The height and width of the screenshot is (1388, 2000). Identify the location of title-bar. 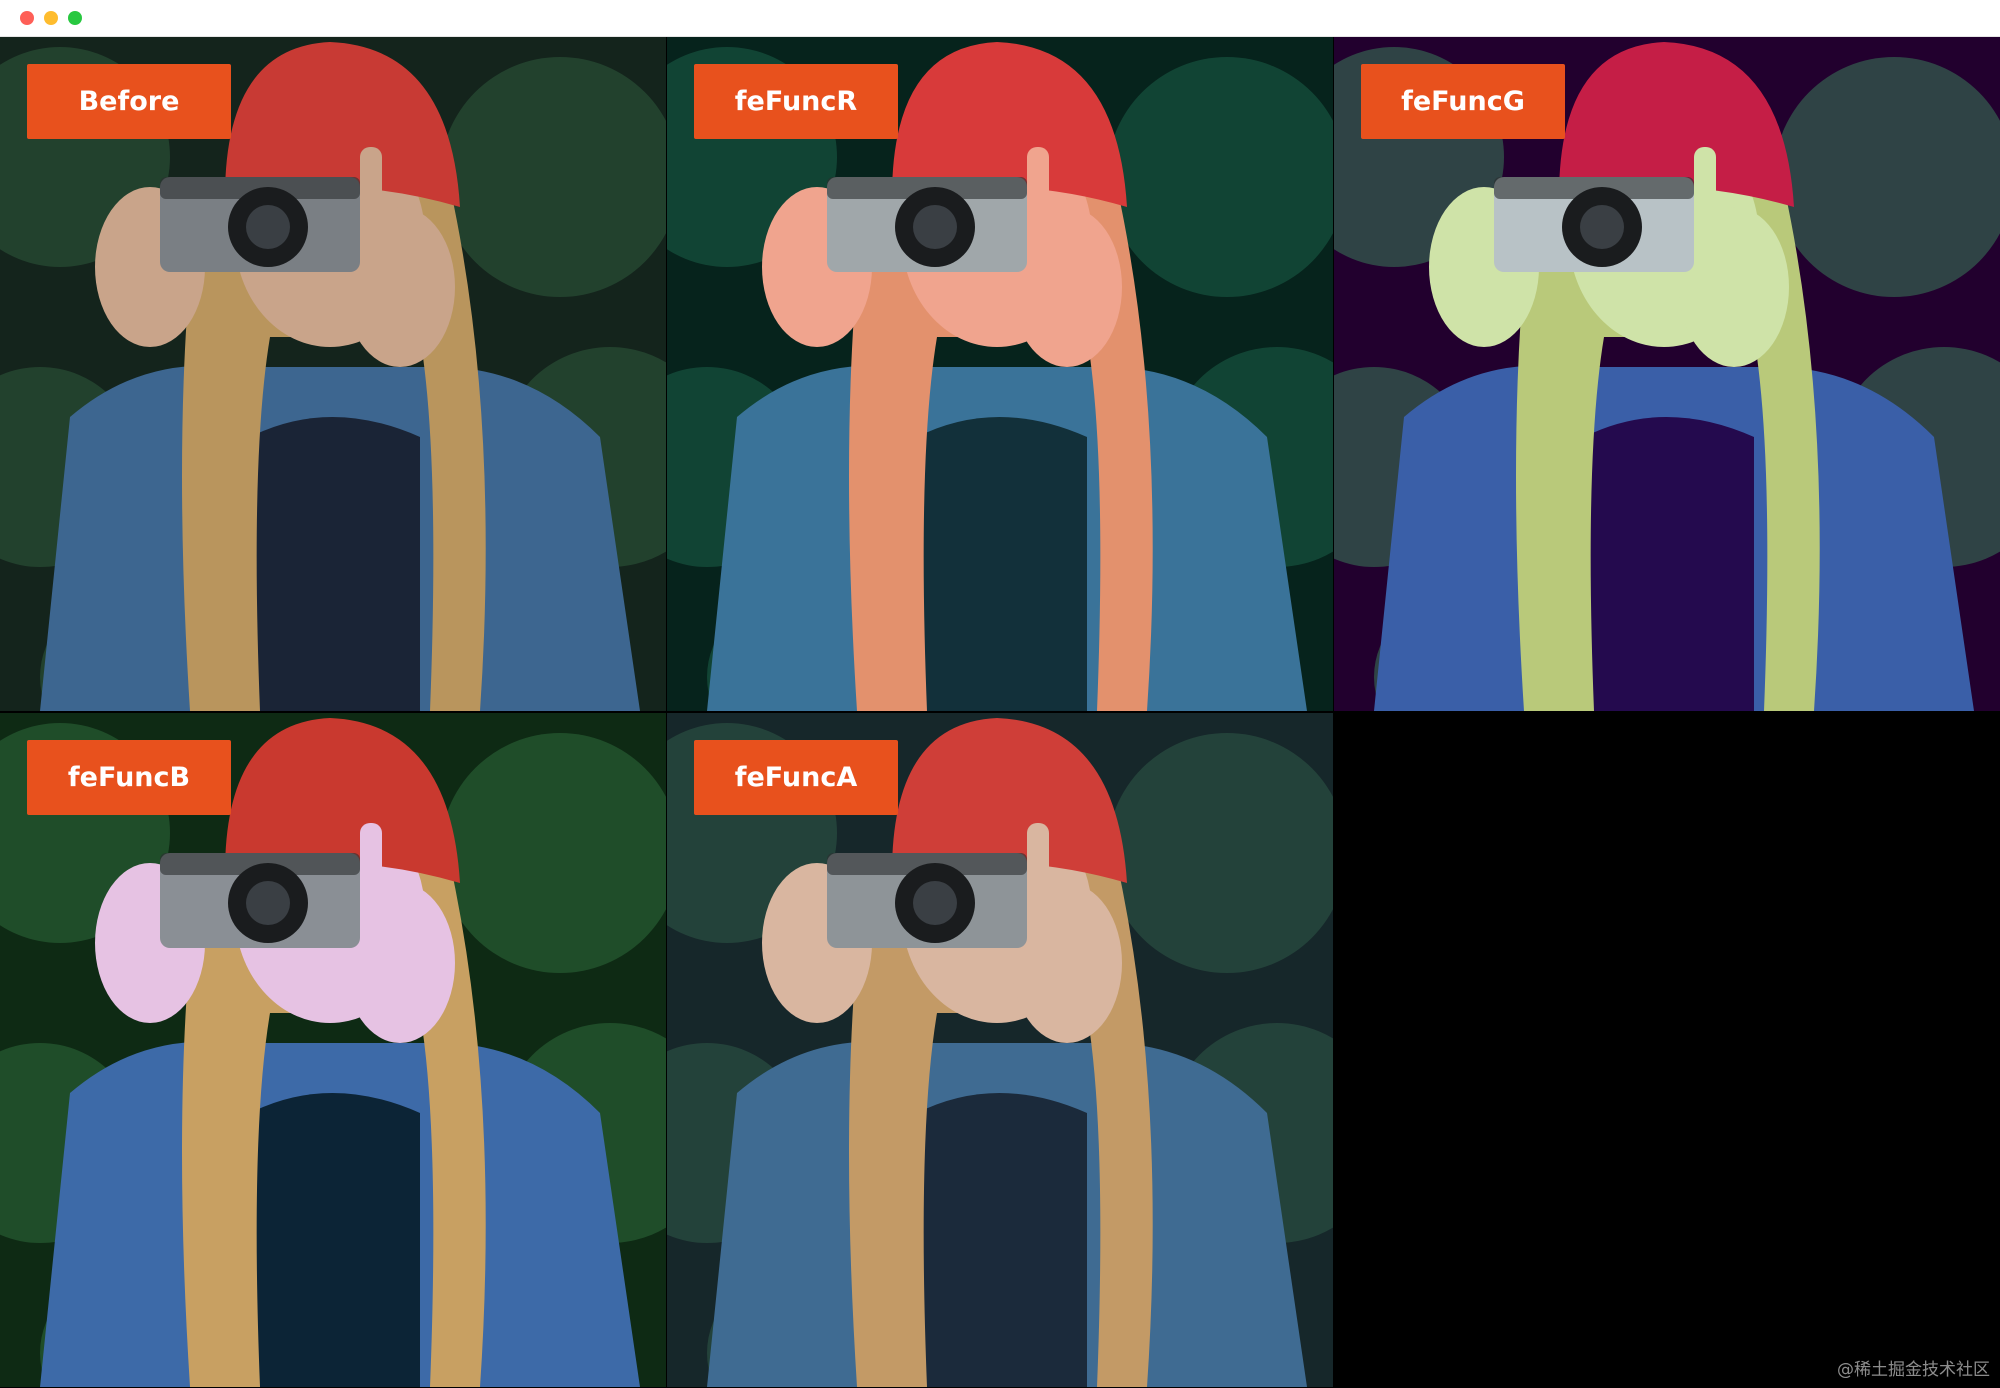
(1000, 18).